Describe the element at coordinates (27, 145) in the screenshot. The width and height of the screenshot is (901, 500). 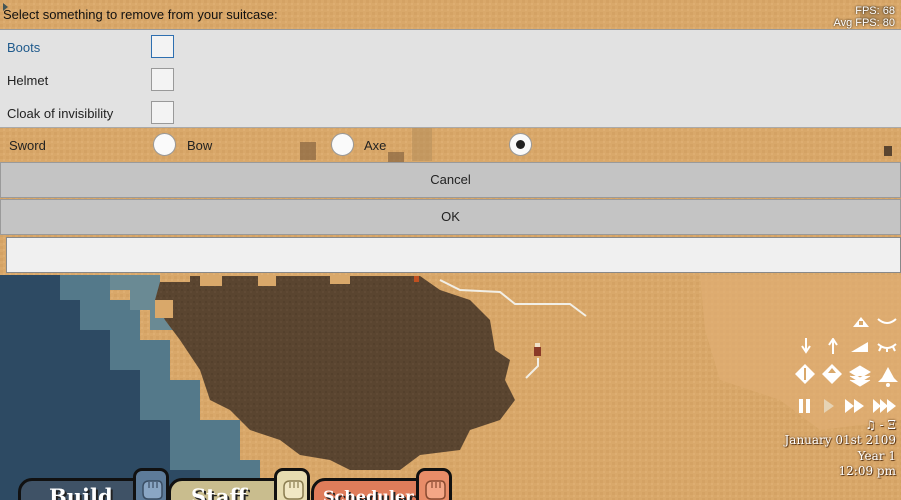
I see `radio-label-sword: Sword` at that location.